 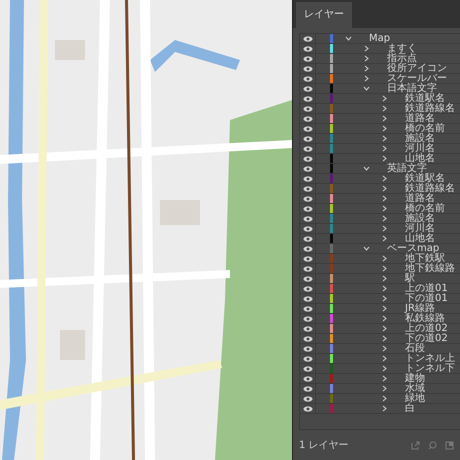 What do you see at coordinates (380, 129) in the screenshot?
I see `layer-row: 橋の名前` at bounding box center [380, 129].